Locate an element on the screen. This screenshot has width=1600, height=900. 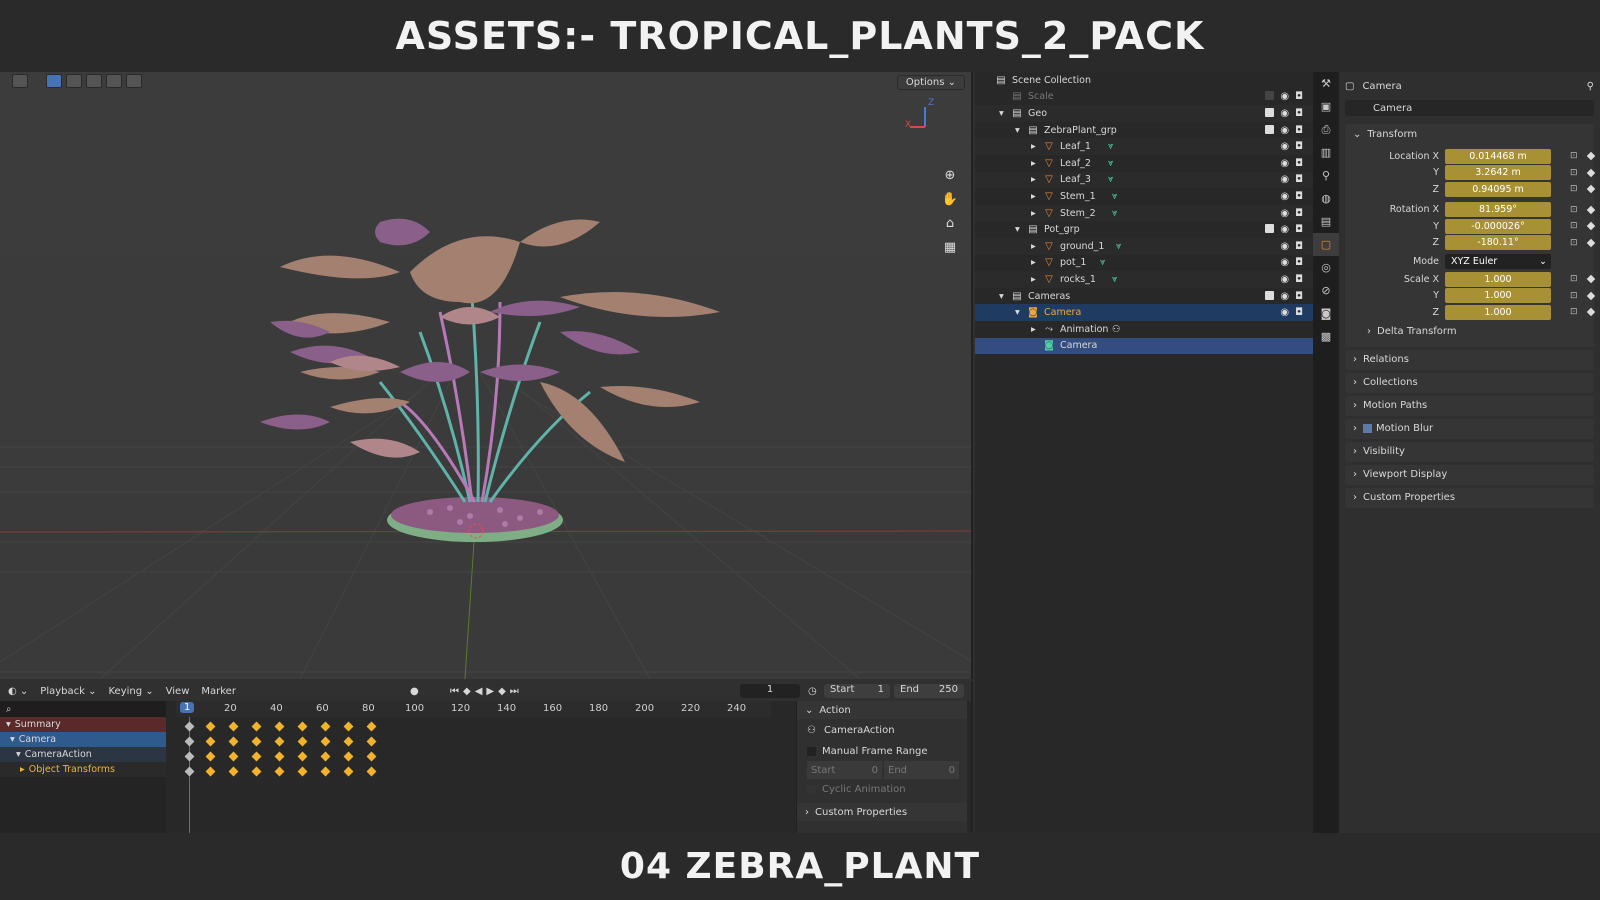
scale-y-field: 1.000 is located at coordinates (1498, 295).